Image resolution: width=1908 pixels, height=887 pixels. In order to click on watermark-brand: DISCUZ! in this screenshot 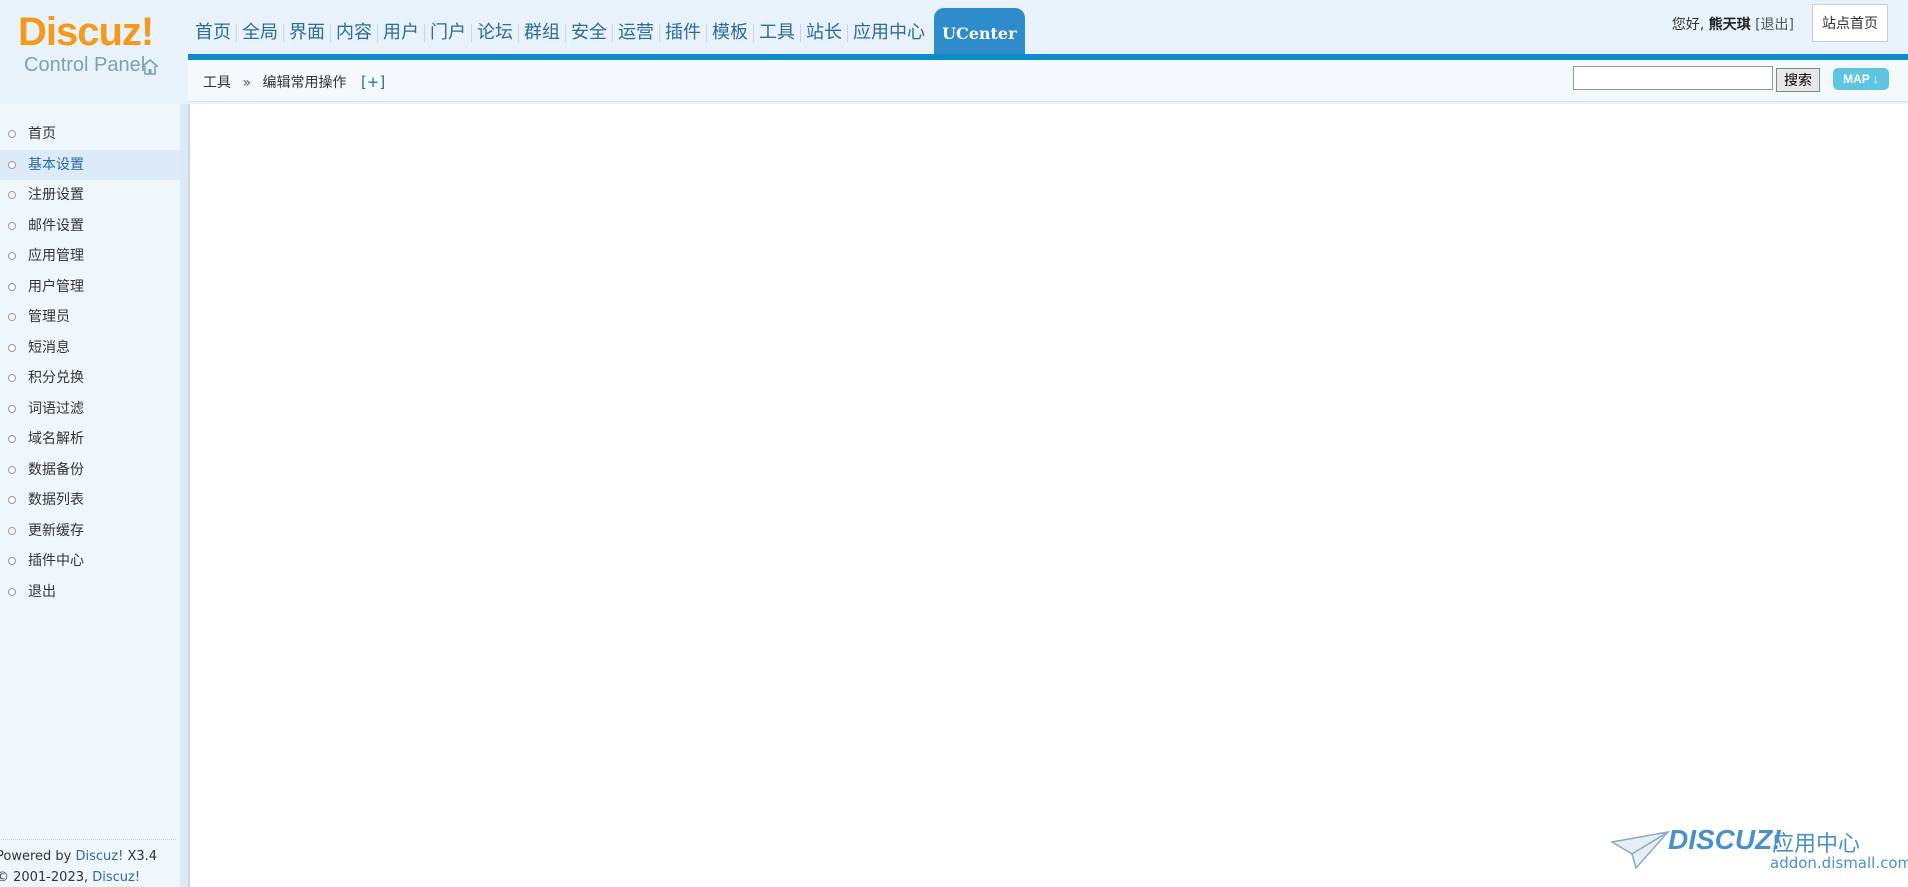, I will do `click(1725, 839)`.